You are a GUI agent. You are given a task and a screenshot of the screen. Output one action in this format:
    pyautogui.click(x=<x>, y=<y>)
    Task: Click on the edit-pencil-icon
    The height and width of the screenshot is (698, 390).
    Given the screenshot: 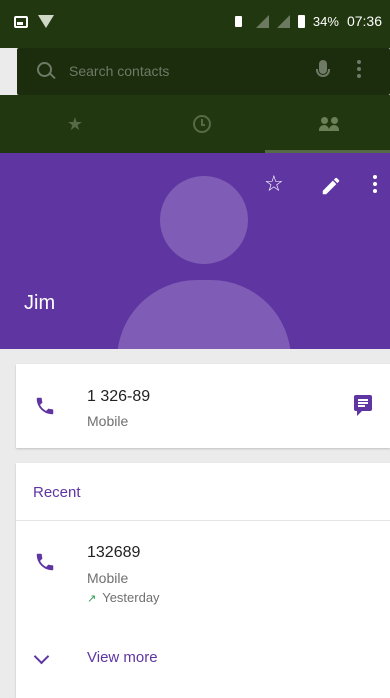 What is the action you would take?
    pyautogui.click(x=331, y=186)
    